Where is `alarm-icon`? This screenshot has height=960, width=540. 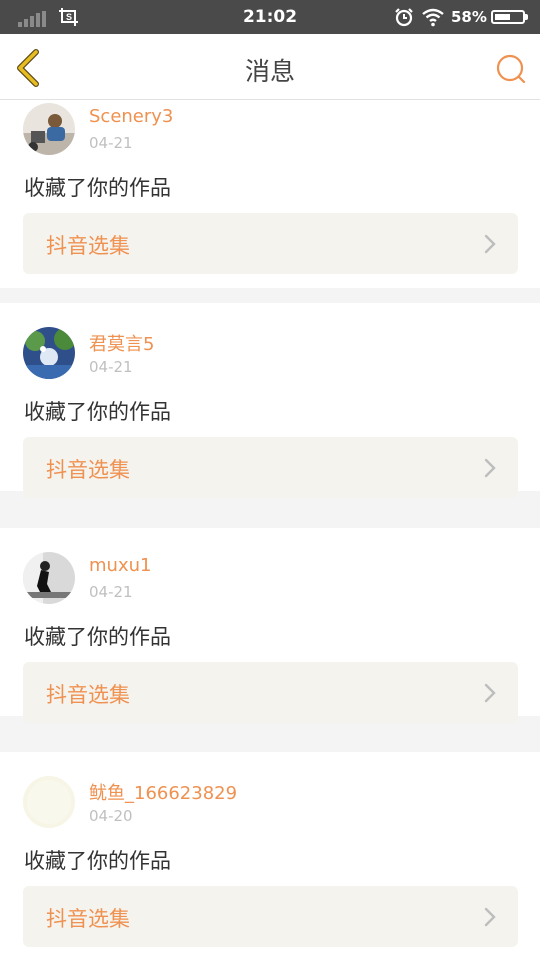
alarm-icon is located at coordinates (404, 17).